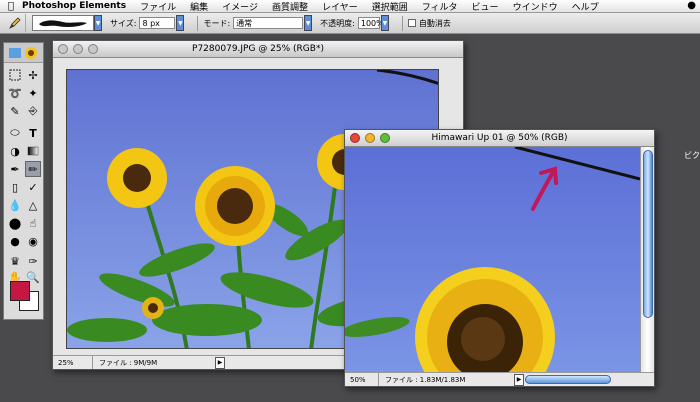 This screenshot has width=700, height=402. I want to click on zoom-level: 25%, so click(73, 362).